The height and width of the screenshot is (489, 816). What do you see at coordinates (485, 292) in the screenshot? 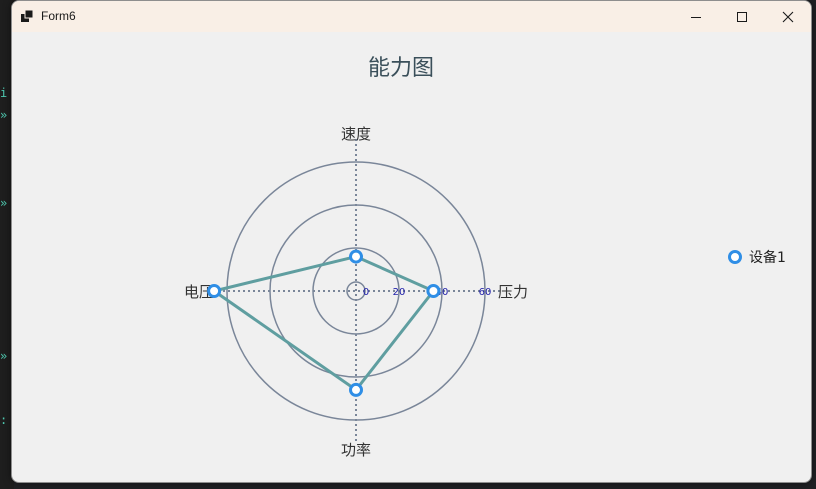
I see `radial-tick-60: 60` at bounding box center [485, 292].